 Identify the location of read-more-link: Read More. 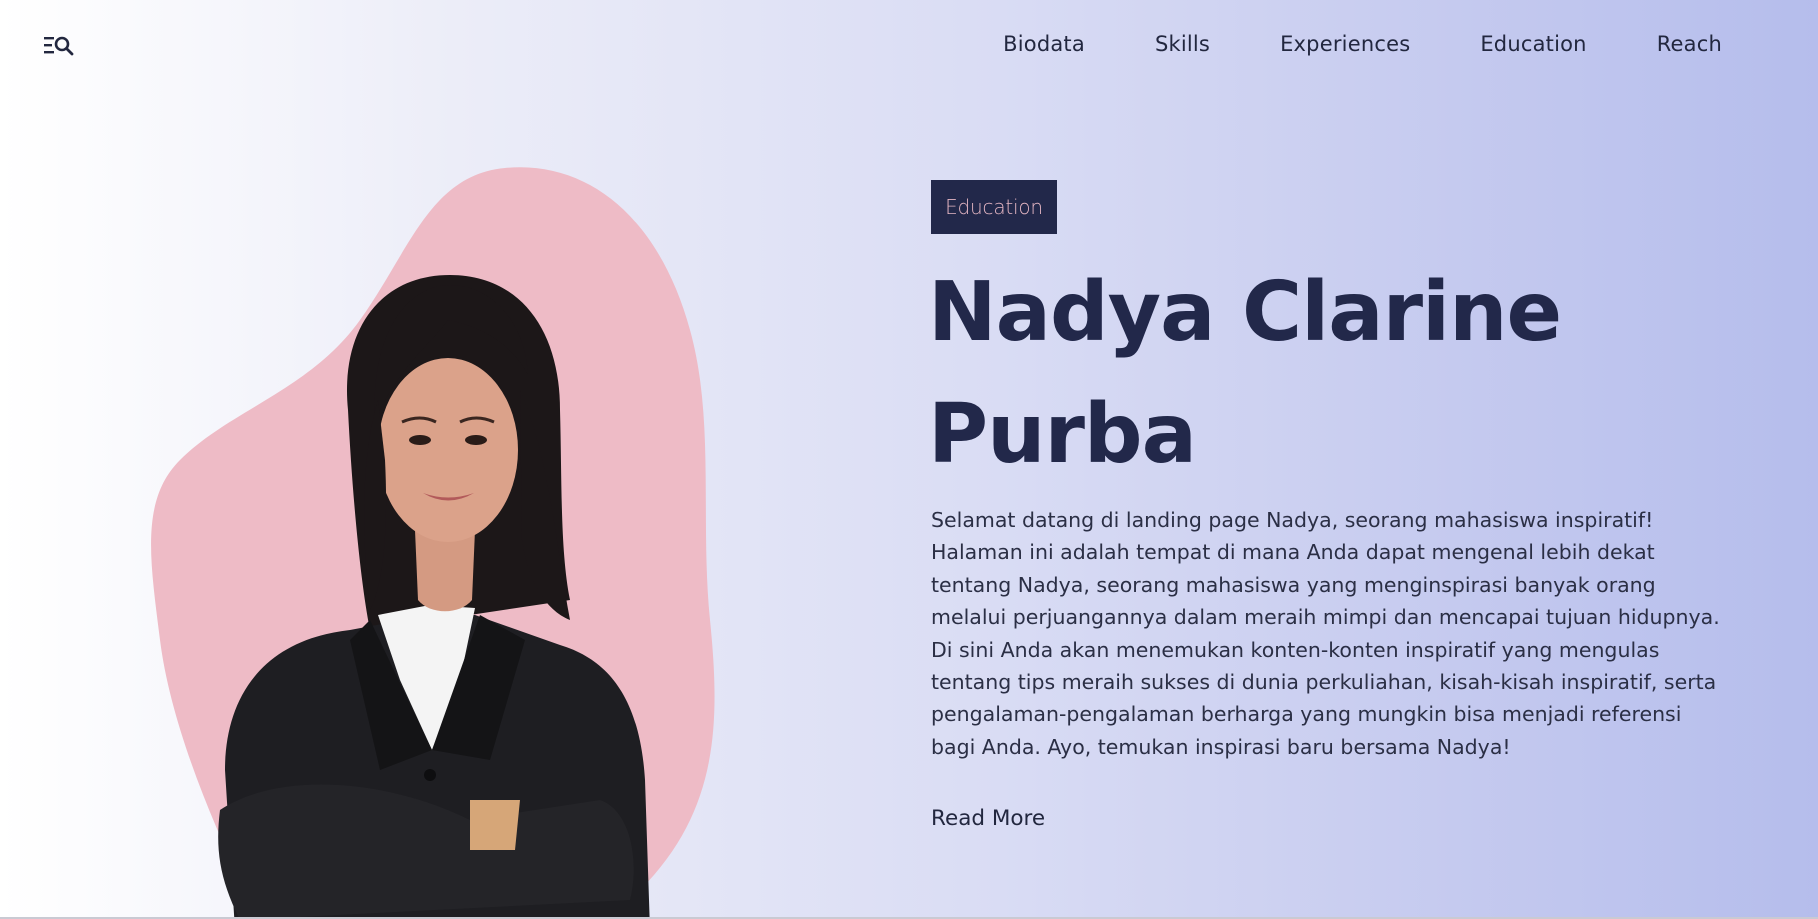
(988, 818).